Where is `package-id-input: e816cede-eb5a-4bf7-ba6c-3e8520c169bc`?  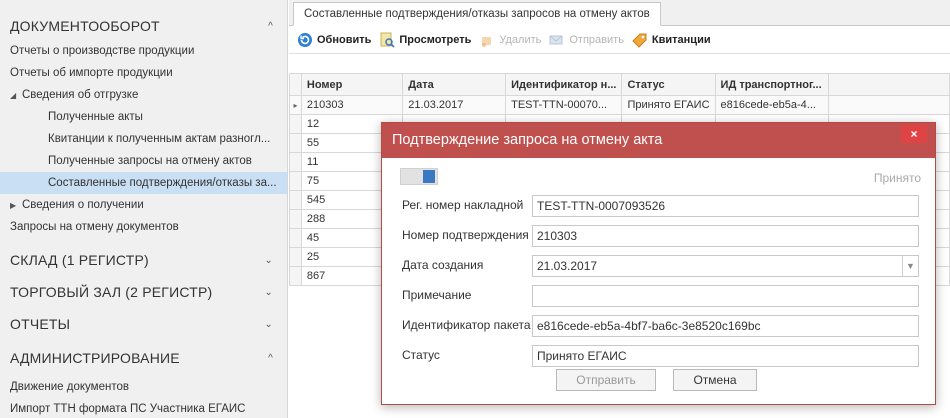 package-id-input: e816cede-eb5a-4bf7-ba6c-3e8520c169bc is located at coordinates (725, 326).